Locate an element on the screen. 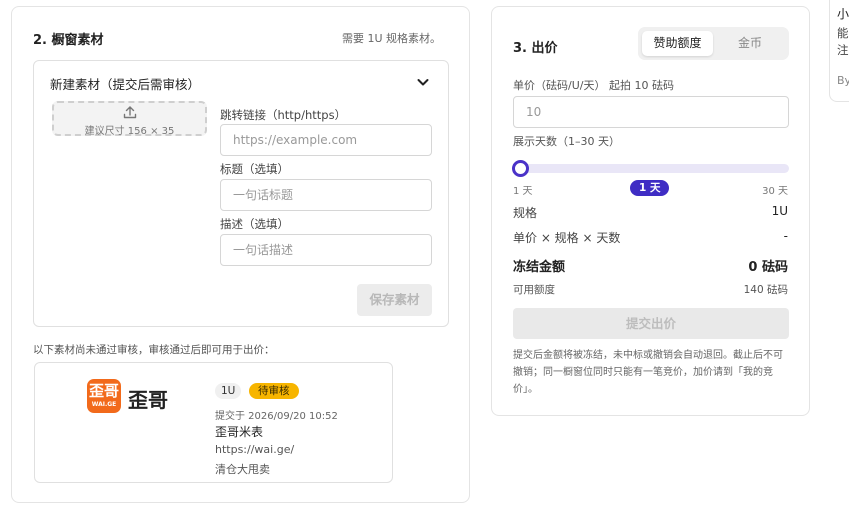  slider-min-label: 1 天 is located at coordinates (523, 191).